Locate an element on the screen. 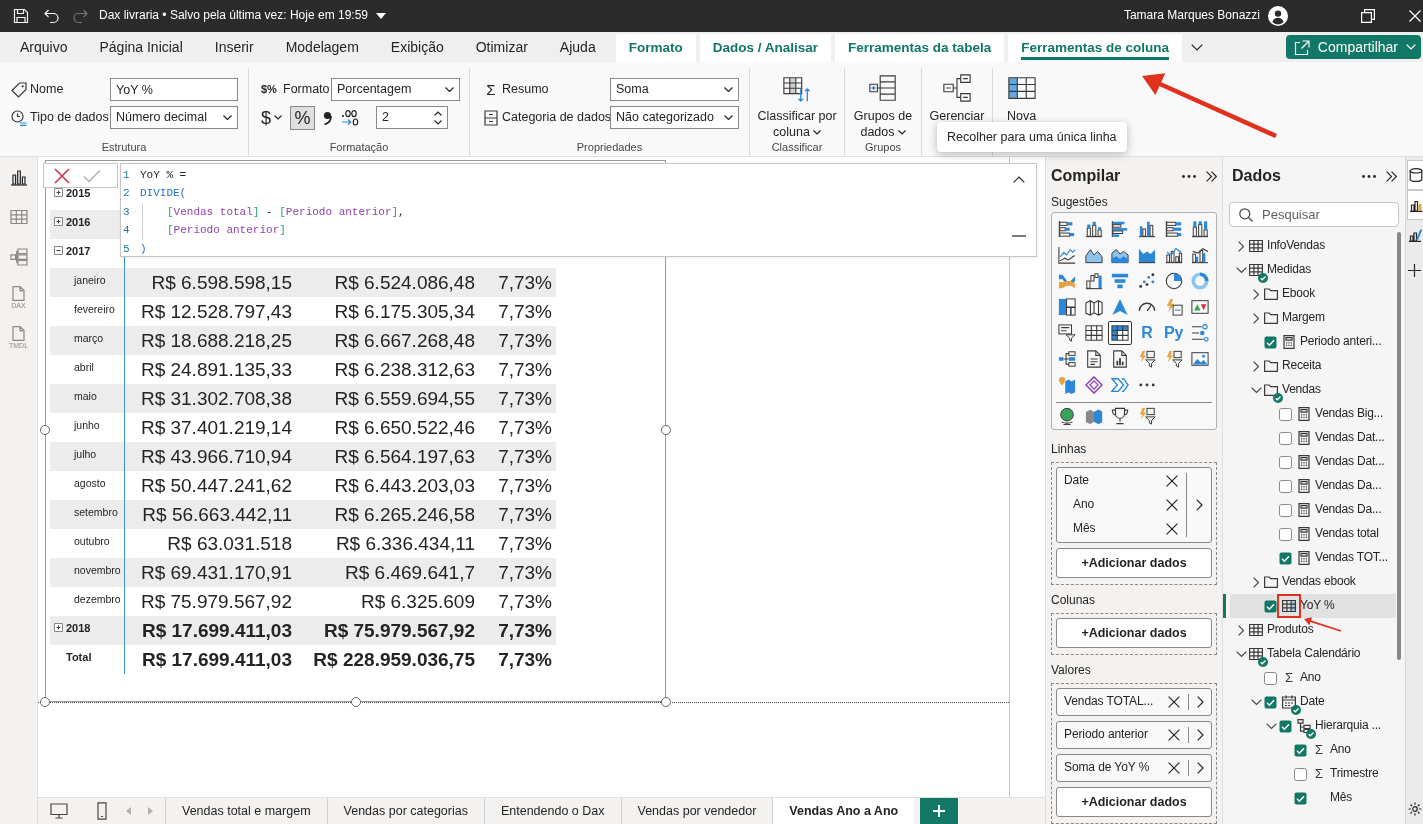 This screenshot has width=1423, height=824. script-visual-button: R is located at coordinates (1147, 333).